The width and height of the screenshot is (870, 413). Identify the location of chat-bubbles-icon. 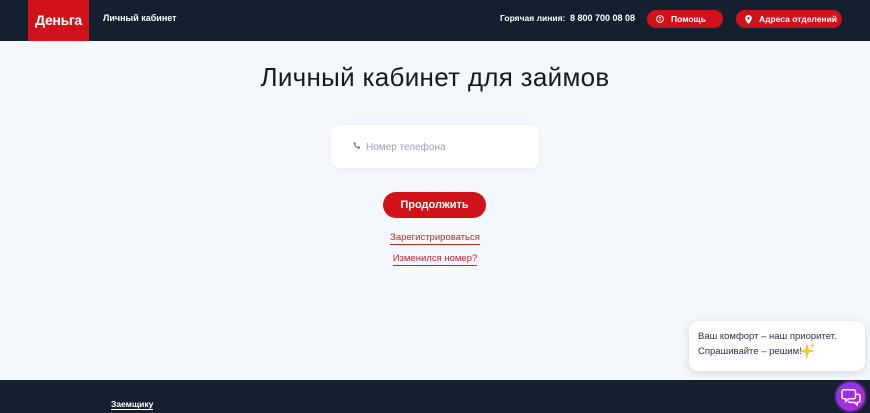
(850, 397).